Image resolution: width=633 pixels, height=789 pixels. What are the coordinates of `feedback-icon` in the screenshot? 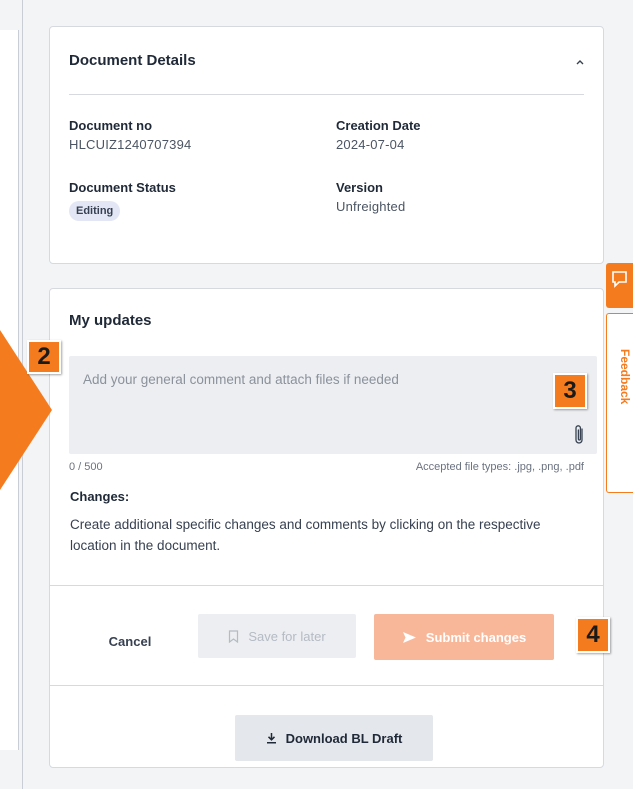 It's located at (619, 285).